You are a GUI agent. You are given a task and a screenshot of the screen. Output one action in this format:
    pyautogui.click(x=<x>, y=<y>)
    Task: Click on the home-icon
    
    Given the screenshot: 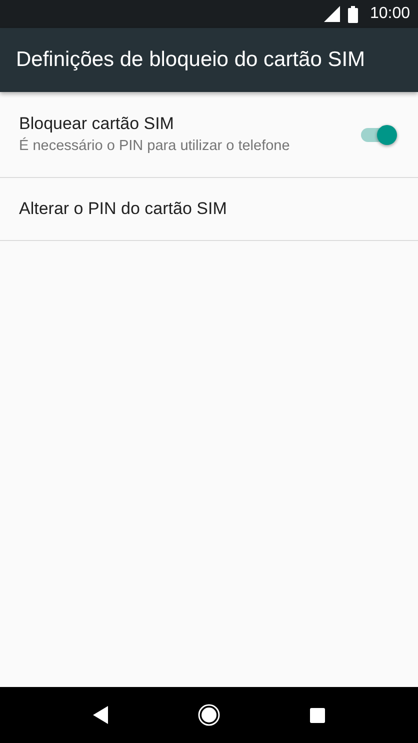 What is the action you would take?
    pyautogui.click(x=209, y=715)
    